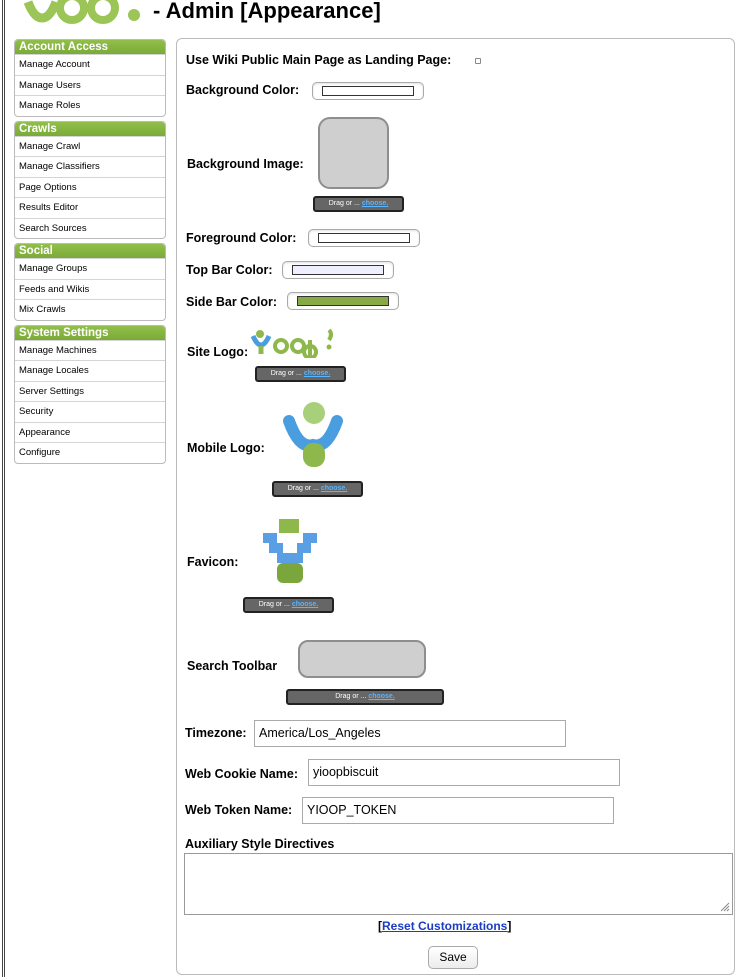 The height and width of the screenshot is (977, 736). What do you see at coordinates (90, 105) in the screenshot?
I see `sidebar-item-manage-roles: Manage Roles` at bounding box center [90, 105].